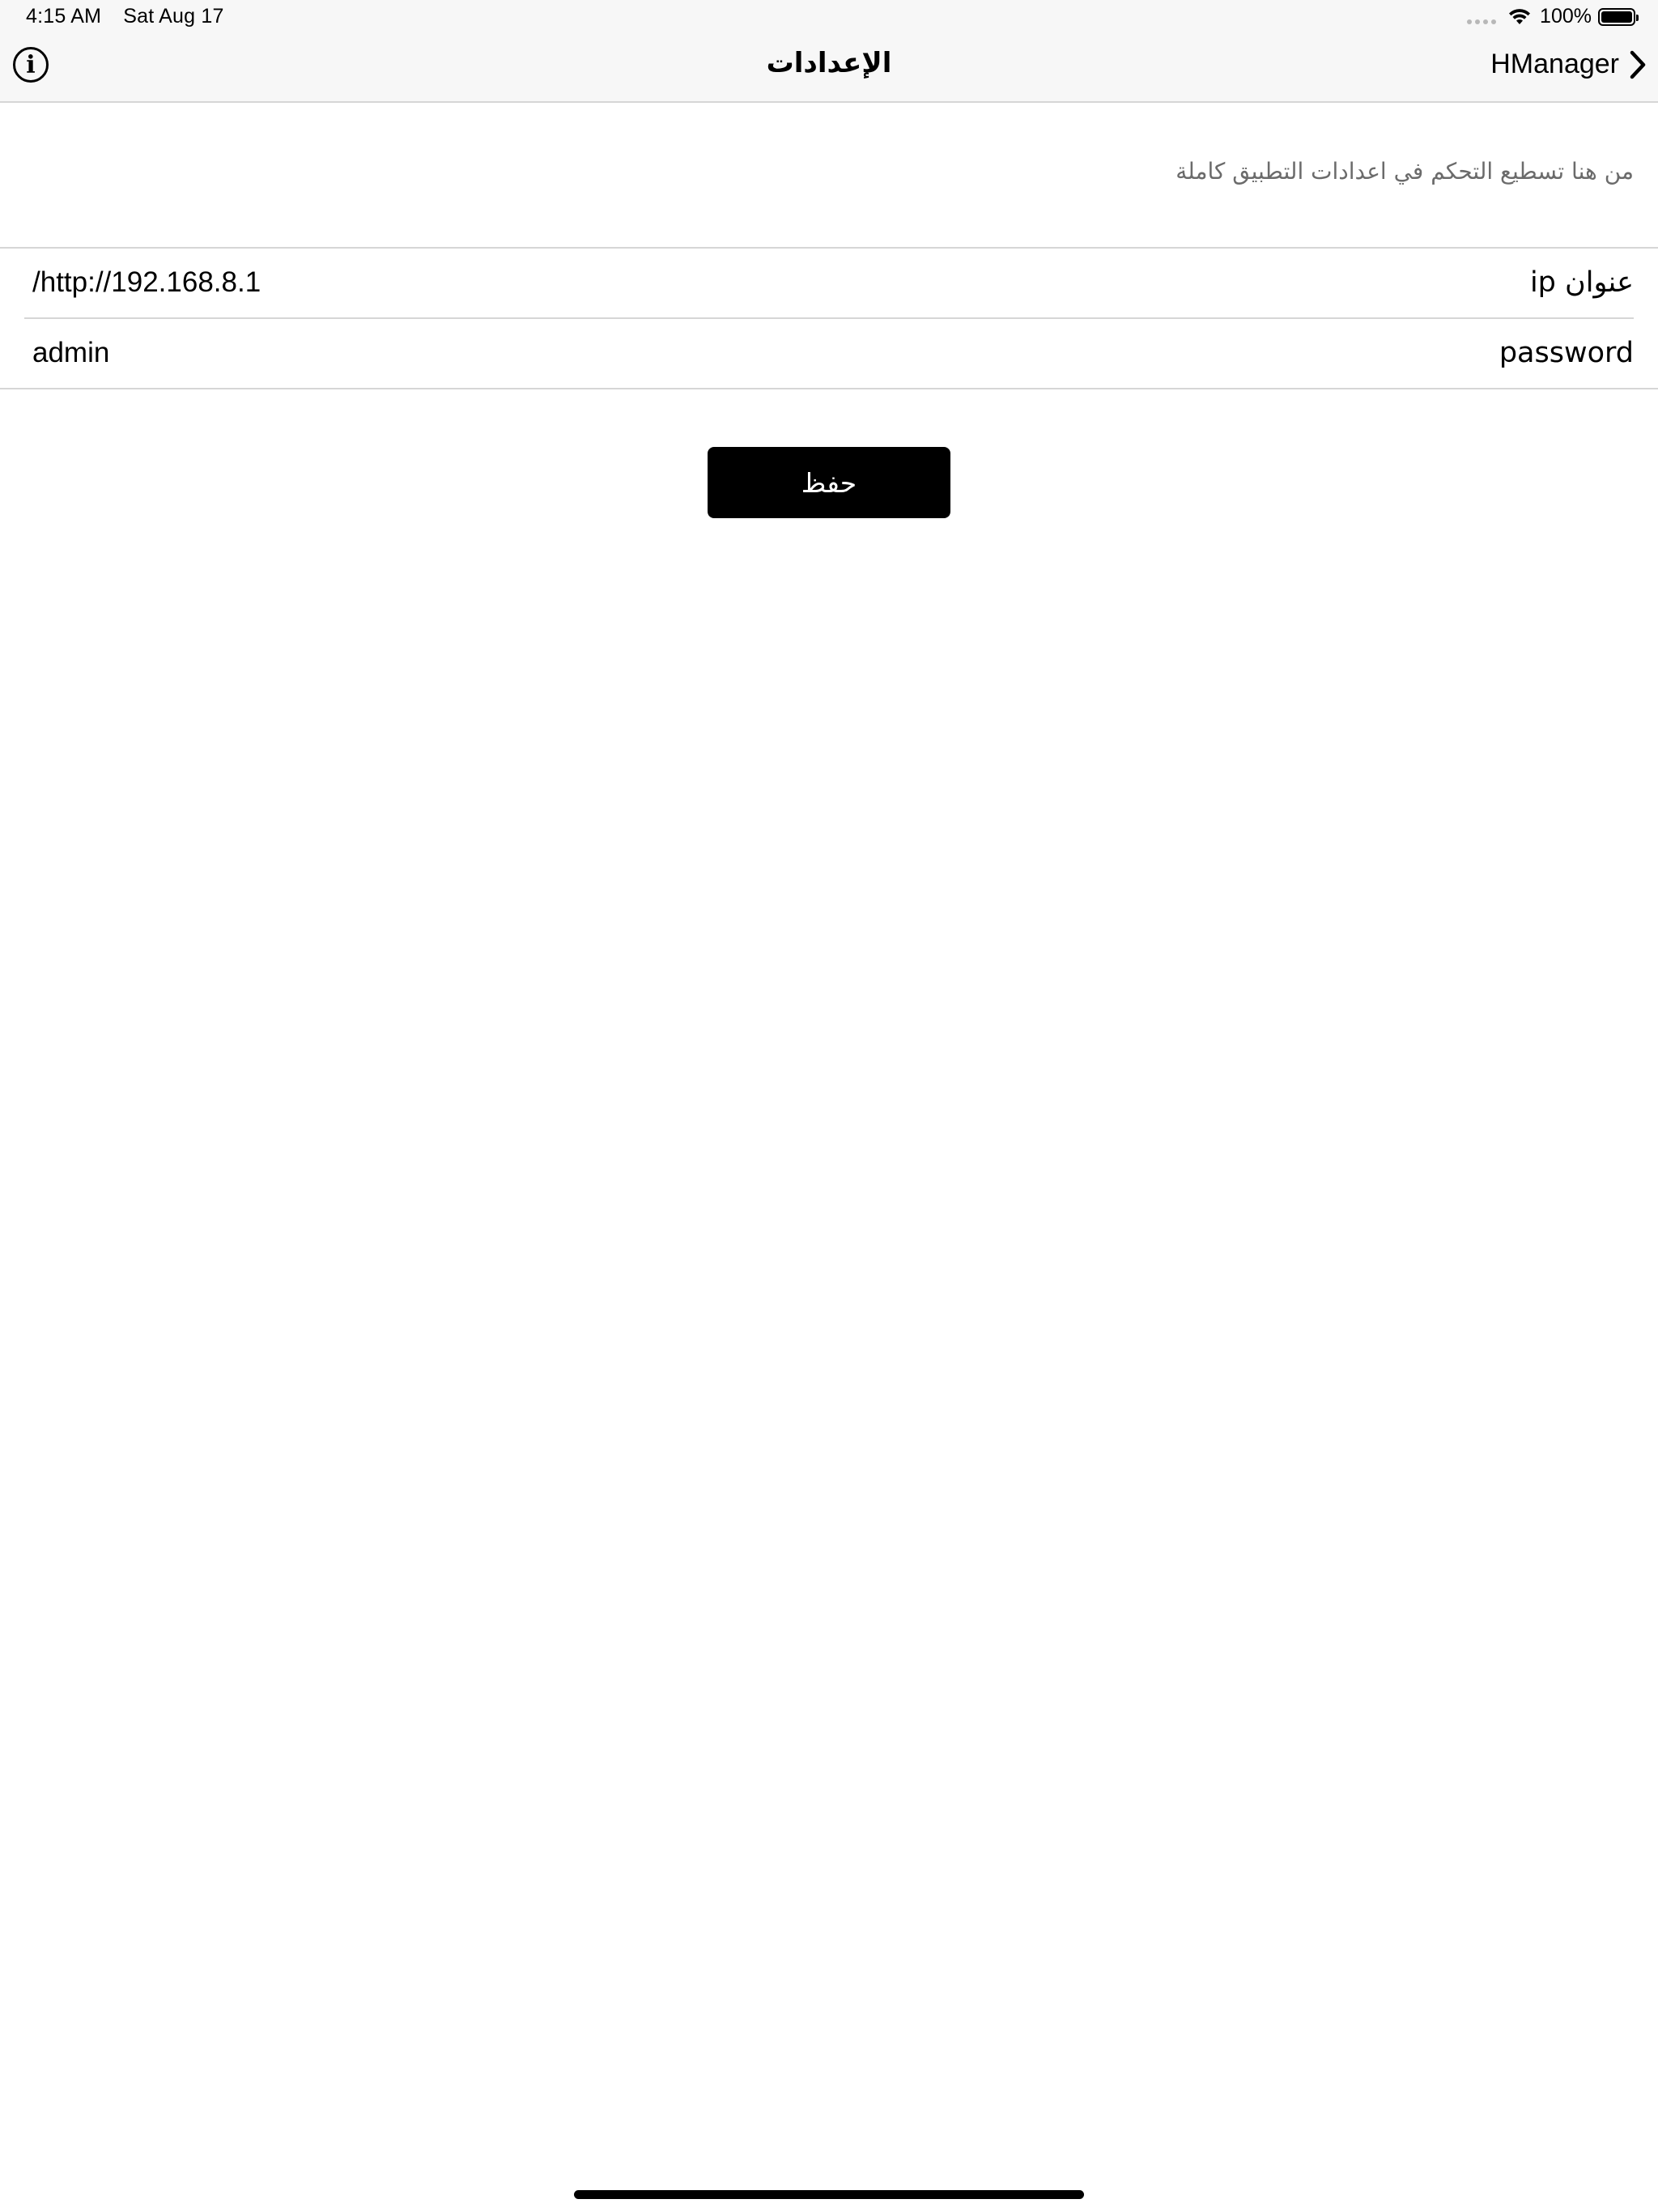  Describe the element at coordinates (1554, 64) in the screenshot. I see `hmanager-nav-label: HManager` at that location.